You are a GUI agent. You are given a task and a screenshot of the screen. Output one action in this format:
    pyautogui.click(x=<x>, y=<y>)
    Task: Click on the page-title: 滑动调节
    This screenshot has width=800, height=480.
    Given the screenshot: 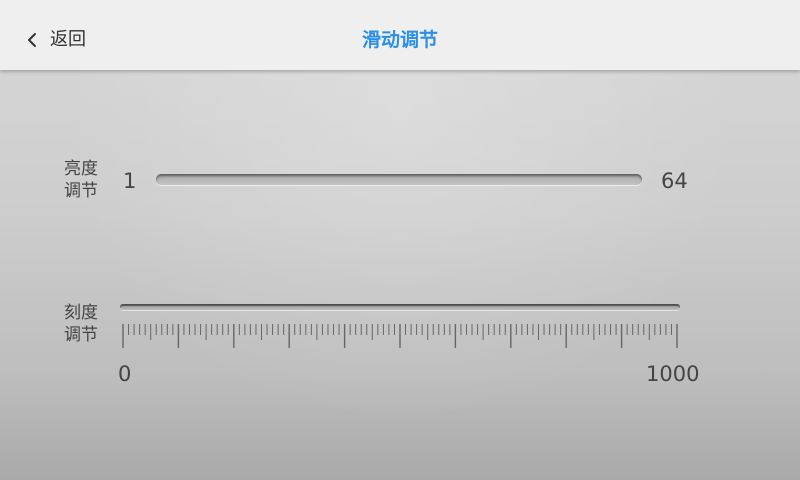 What is the action you would take?
    pyautogui.click(x=399, y=40)
    